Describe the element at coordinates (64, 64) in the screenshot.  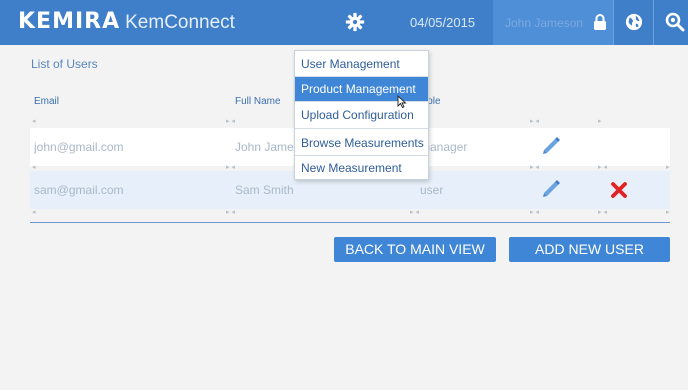
I see `page-title: List of Users` at that location.